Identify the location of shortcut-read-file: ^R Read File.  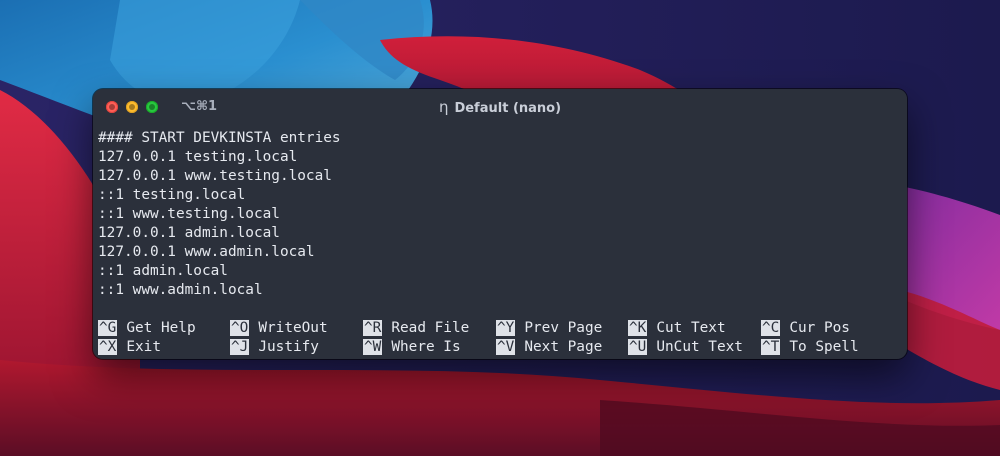
(416, 328).